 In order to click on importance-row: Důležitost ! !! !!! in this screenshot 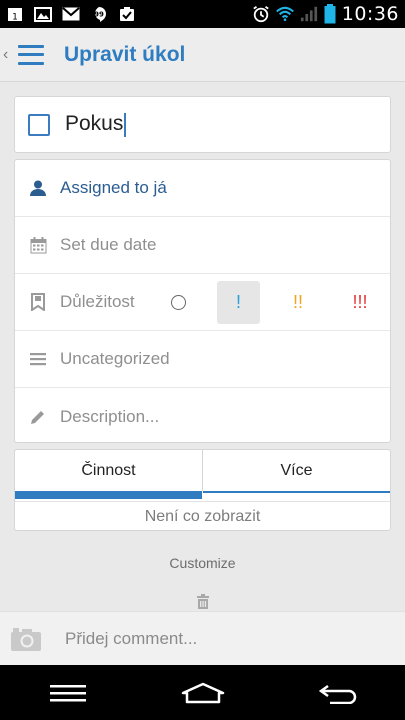, I will do `click(202, 302)`.